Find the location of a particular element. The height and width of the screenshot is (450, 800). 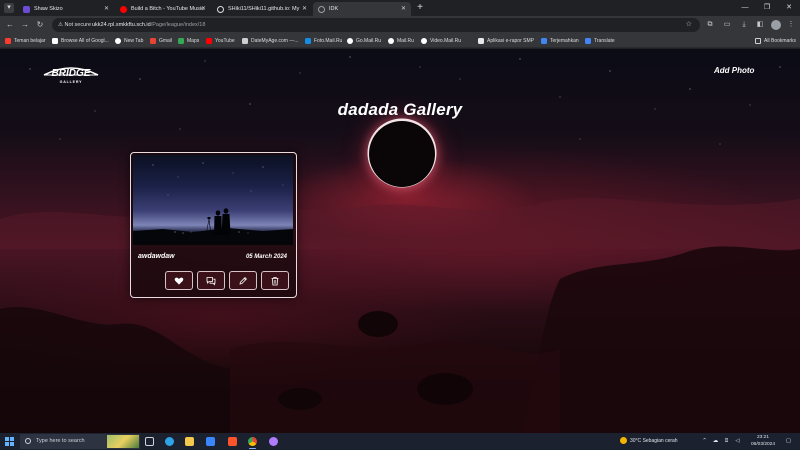

tab-title: Shaw Skizo is located at coordinates (48, 9).